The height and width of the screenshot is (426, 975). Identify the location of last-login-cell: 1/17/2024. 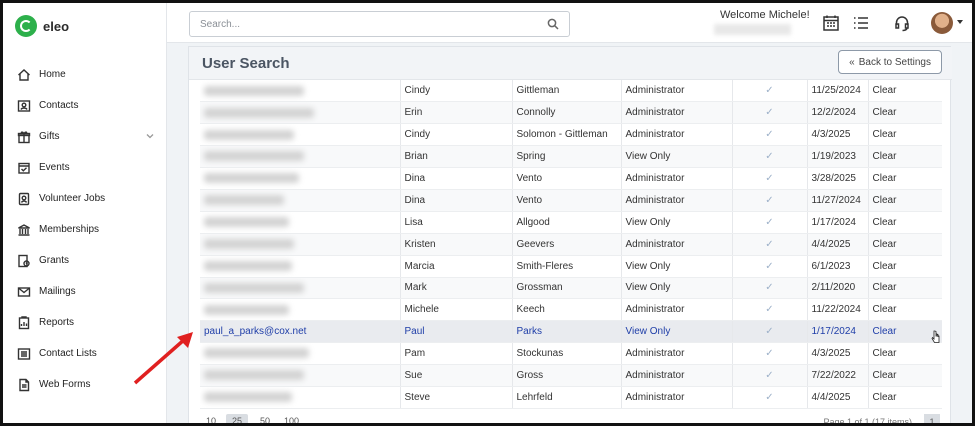
(838, 332).